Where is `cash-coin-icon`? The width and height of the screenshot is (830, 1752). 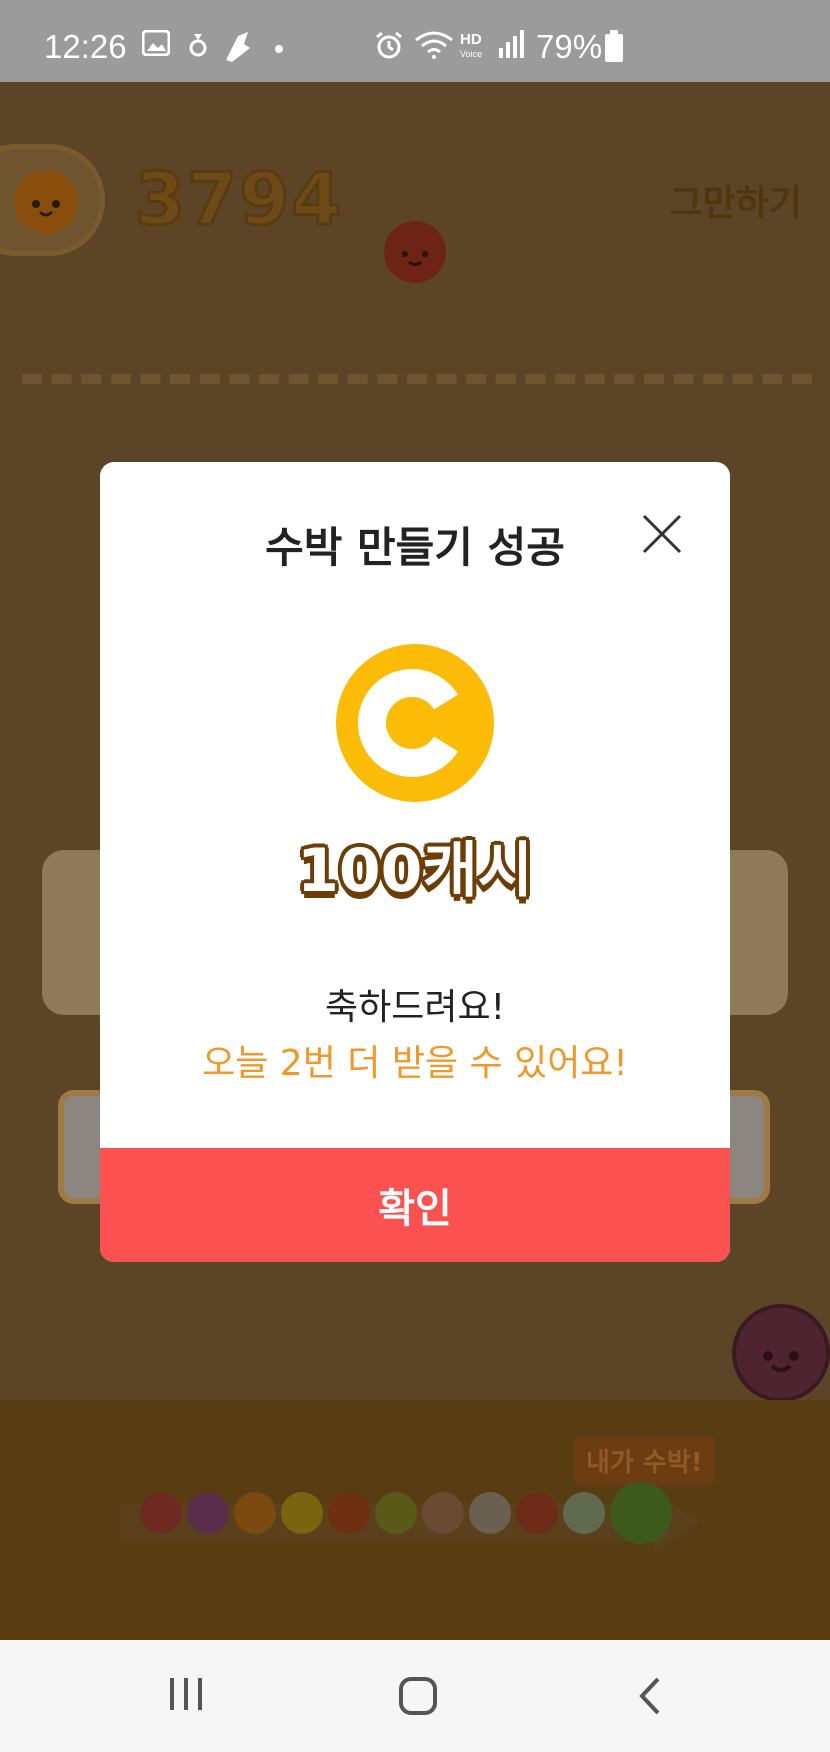
cash-coin-icon is located at coordinates (415, 723).